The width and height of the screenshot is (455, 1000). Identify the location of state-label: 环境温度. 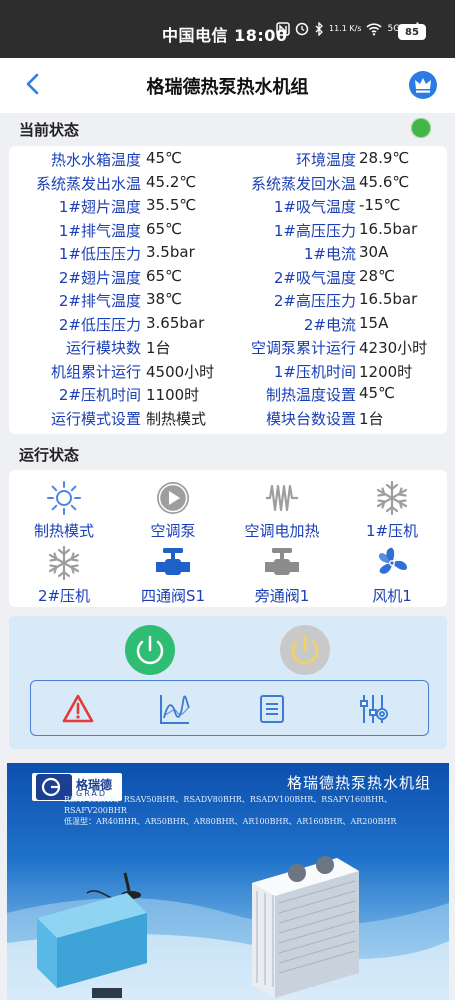
(325, 160).